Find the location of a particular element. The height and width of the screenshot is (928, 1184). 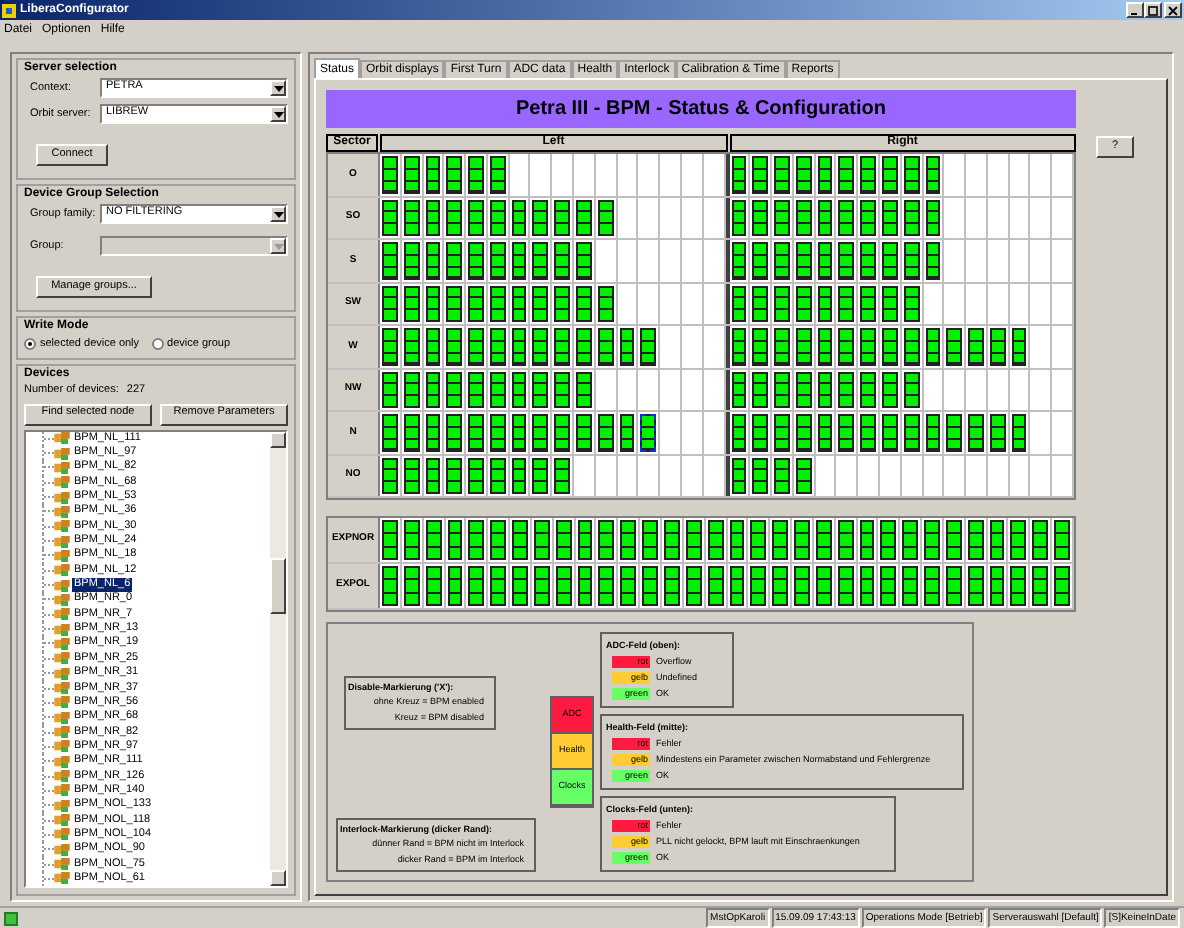

maximize-icon is located at coordinates (1153, 10).